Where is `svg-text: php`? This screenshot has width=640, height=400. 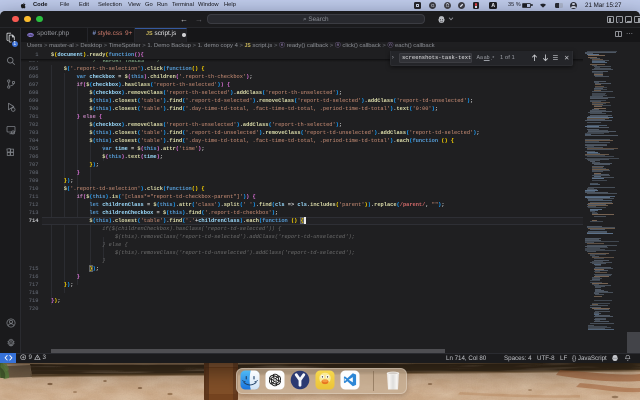
svg-text: php is located at coordinates (30, 34).